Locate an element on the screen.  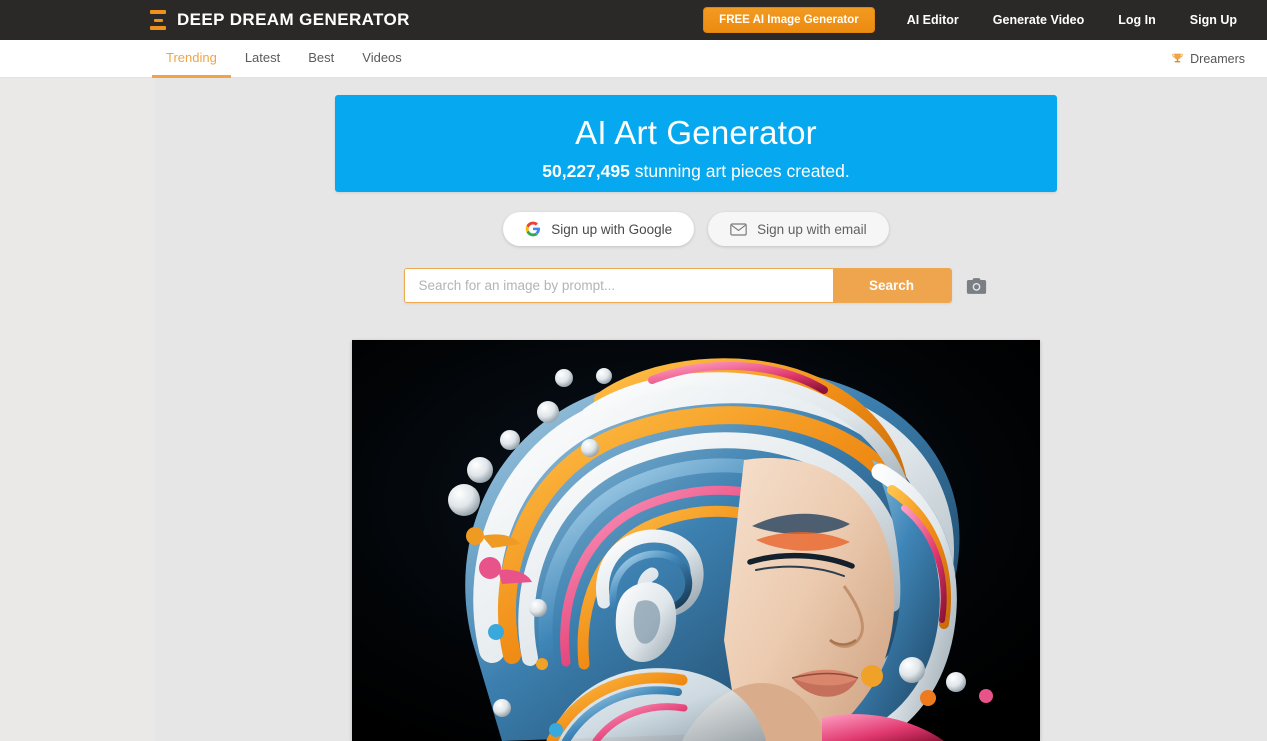
left-rail is located at coordinates (77, 409).